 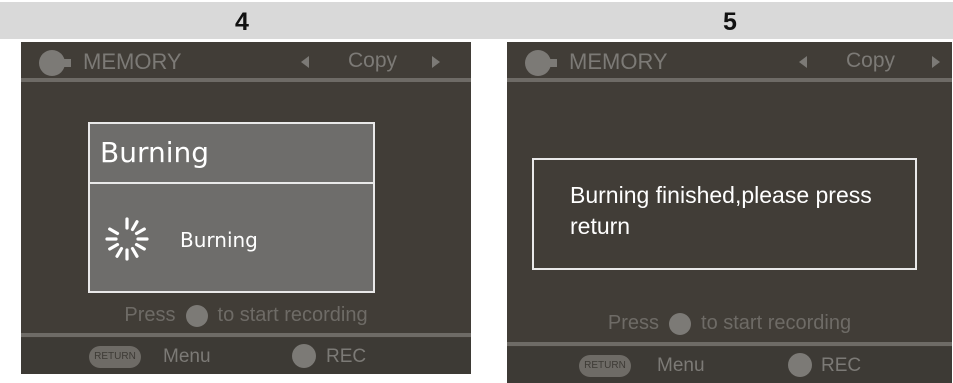 I want to click on step-bar-5: 5, so click(x=718, y=20).